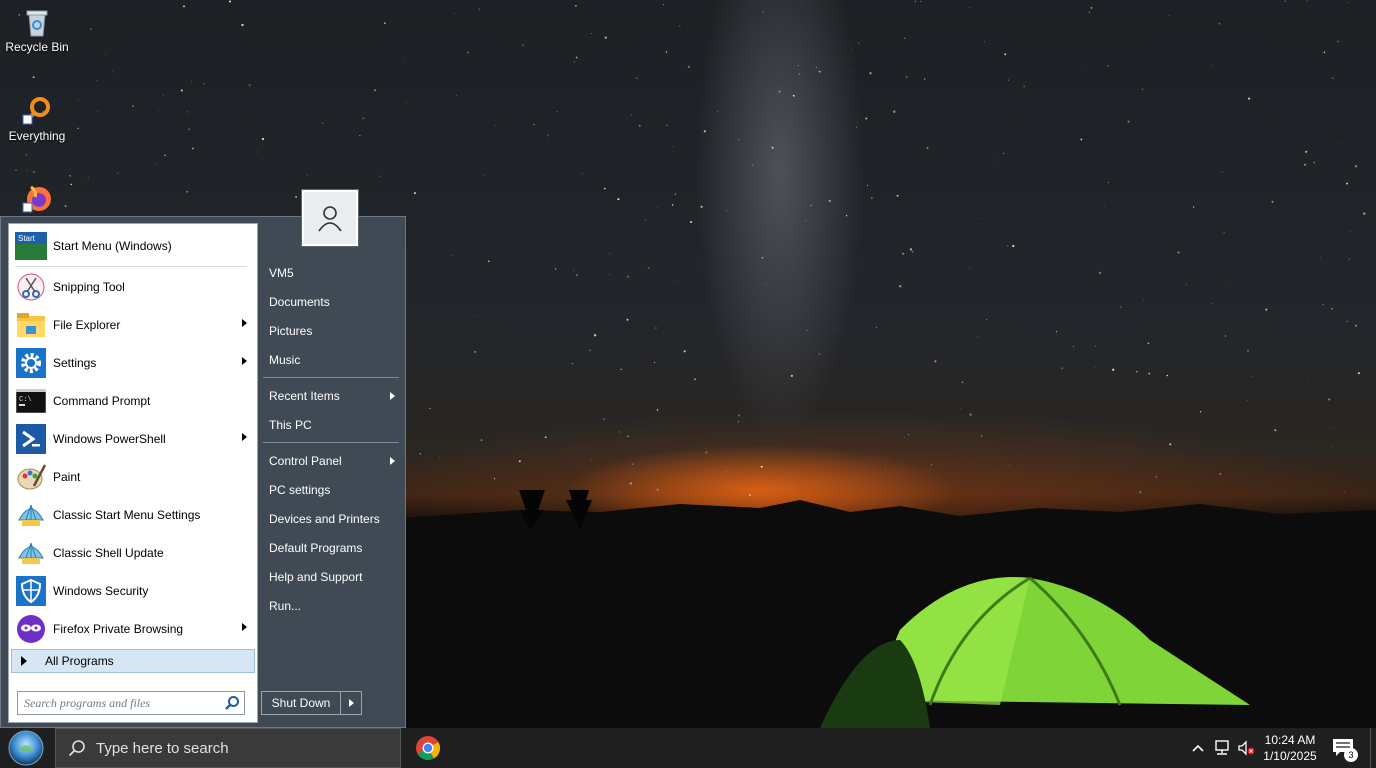 The height and width of the screenshot is (768, 1376). I want to click on menu-item-documents: Documents, so click(332, 302).